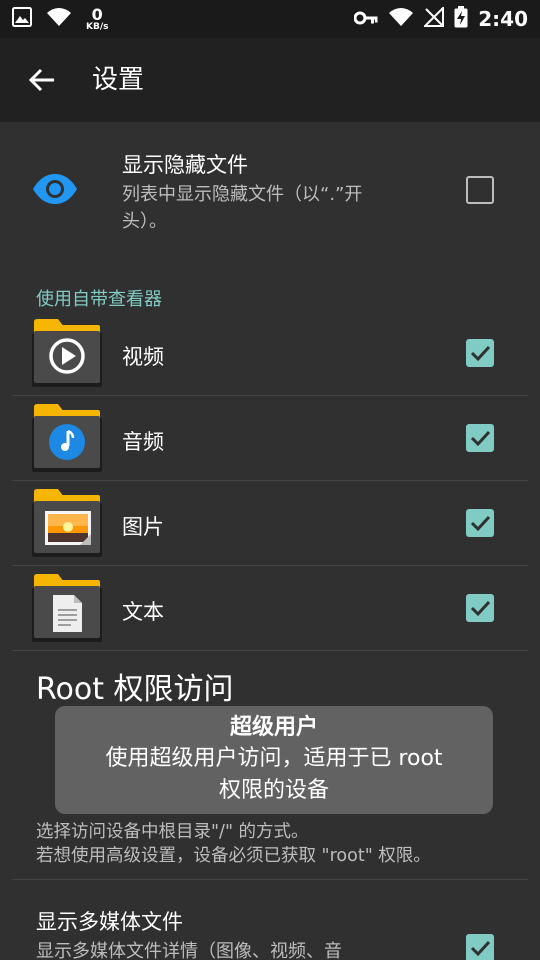 The image size is (540, 960). Describe the element at coordinates (143, 612) in the screenshot. I see `viewer-item-text-label: 文本` at that location.